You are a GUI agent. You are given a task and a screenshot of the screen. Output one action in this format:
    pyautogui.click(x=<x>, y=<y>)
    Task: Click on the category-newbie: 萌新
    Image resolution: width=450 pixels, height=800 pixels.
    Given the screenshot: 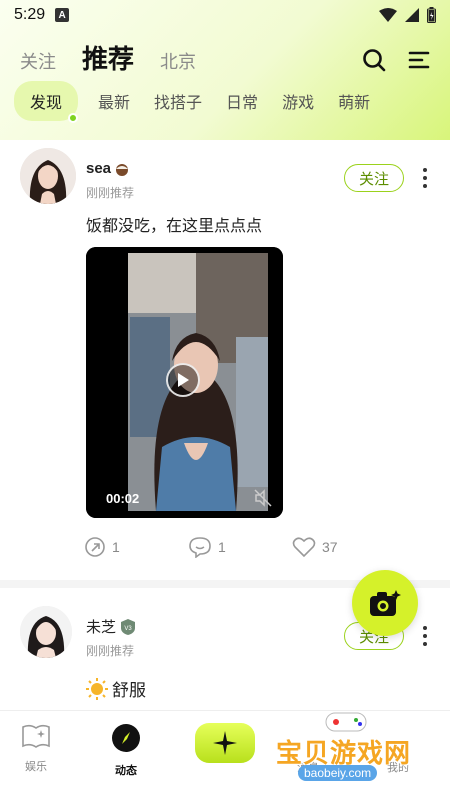 What is the action you would take?
    pyautogui.click(x=354, y=101)
    